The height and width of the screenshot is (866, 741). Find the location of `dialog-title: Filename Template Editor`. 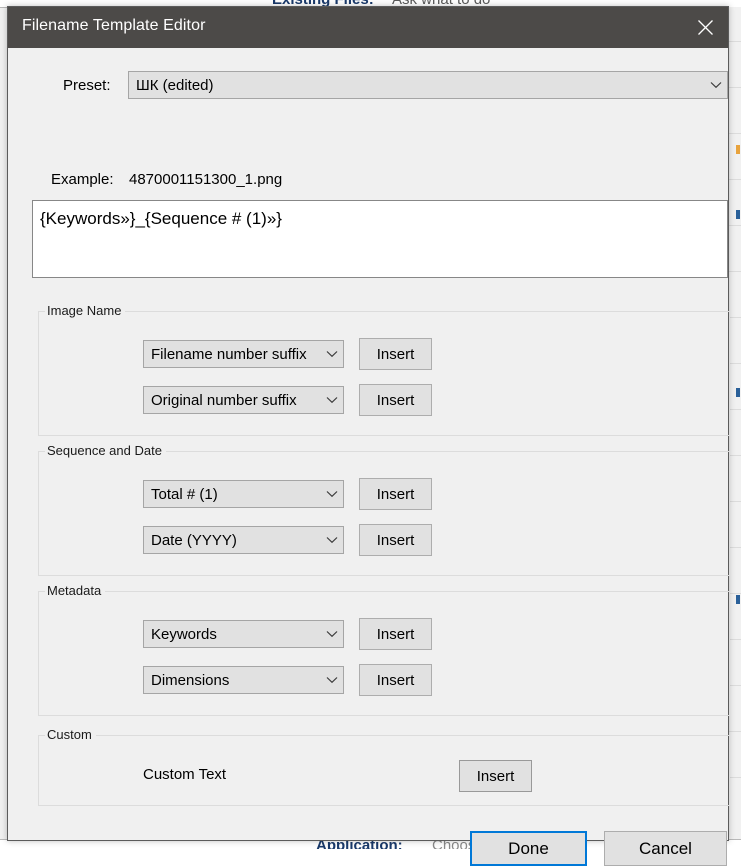

dialog-title: Filename Template Editor is located at coordinates (114, 26).